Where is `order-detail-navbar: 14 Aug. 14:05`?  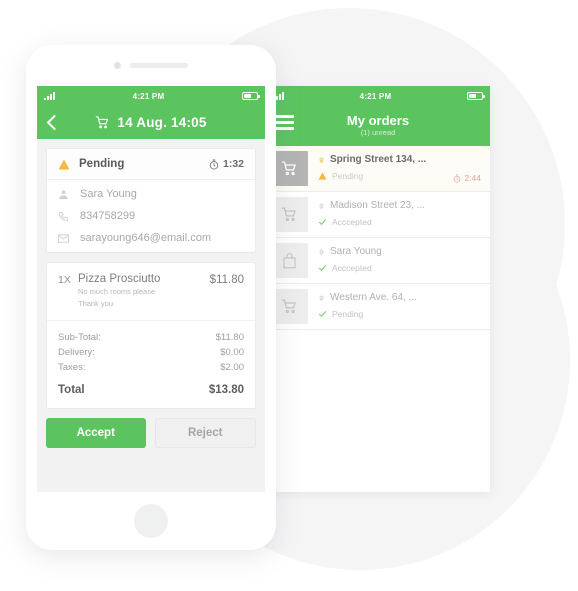
order-detail-navbar: 14 Aug. 14:05 is located at coordinates (151, 122).